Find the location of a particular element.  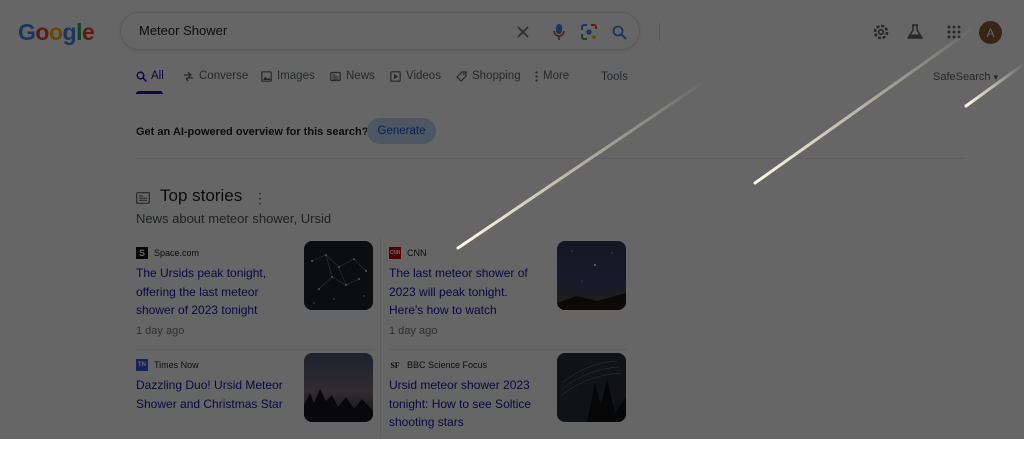

story-source: CNN CNN is located at coordinates (408, 253).